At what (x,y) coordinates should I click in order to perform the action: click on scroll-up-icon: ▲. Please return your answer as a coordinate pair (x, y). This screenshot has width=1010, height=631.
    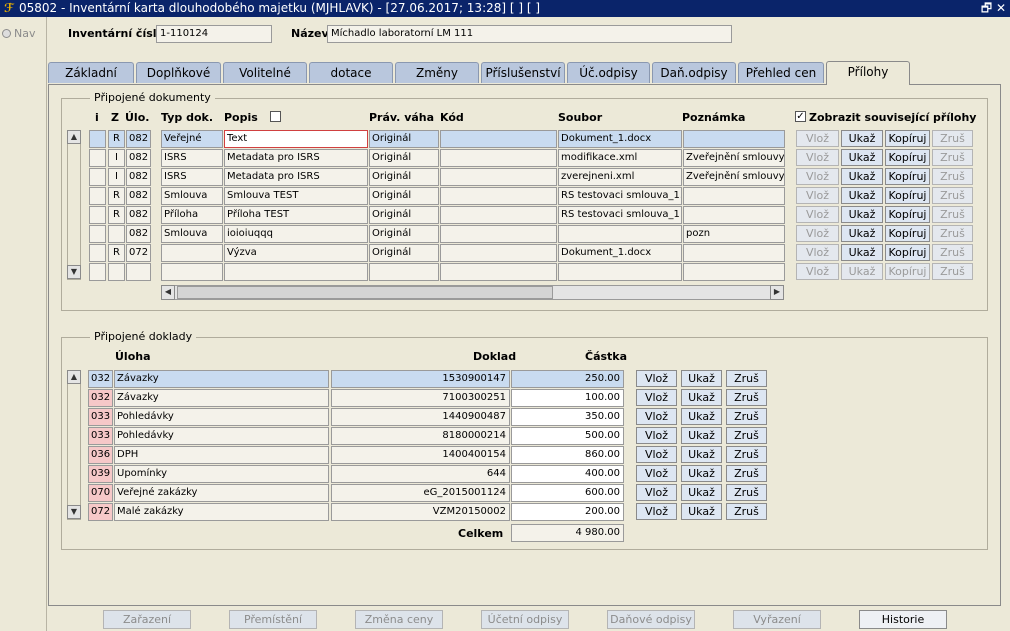
    Looking at the image, I should click on (74, 377).